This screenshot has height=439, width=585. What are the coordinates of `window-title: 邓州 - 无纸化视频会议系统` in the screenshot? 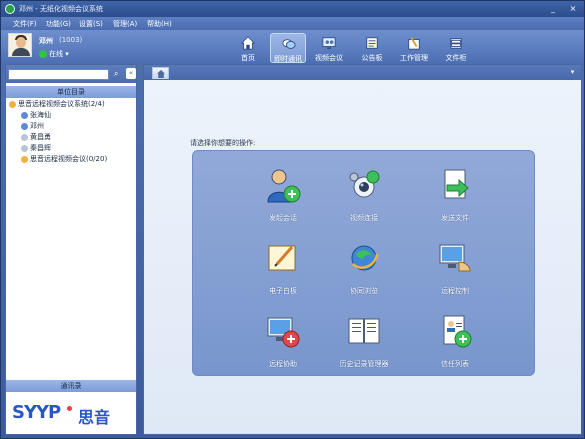 It's located at (61, 9).